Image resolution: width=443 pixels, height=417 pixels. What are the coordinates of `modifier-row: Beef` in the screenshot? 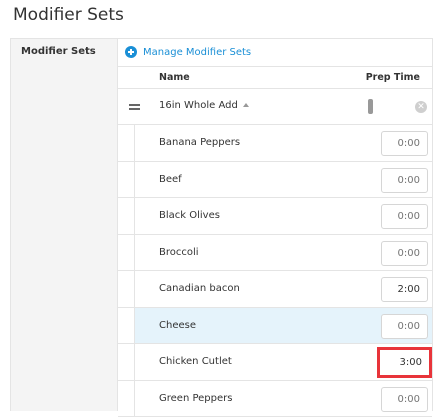 It's located at (275, 180).